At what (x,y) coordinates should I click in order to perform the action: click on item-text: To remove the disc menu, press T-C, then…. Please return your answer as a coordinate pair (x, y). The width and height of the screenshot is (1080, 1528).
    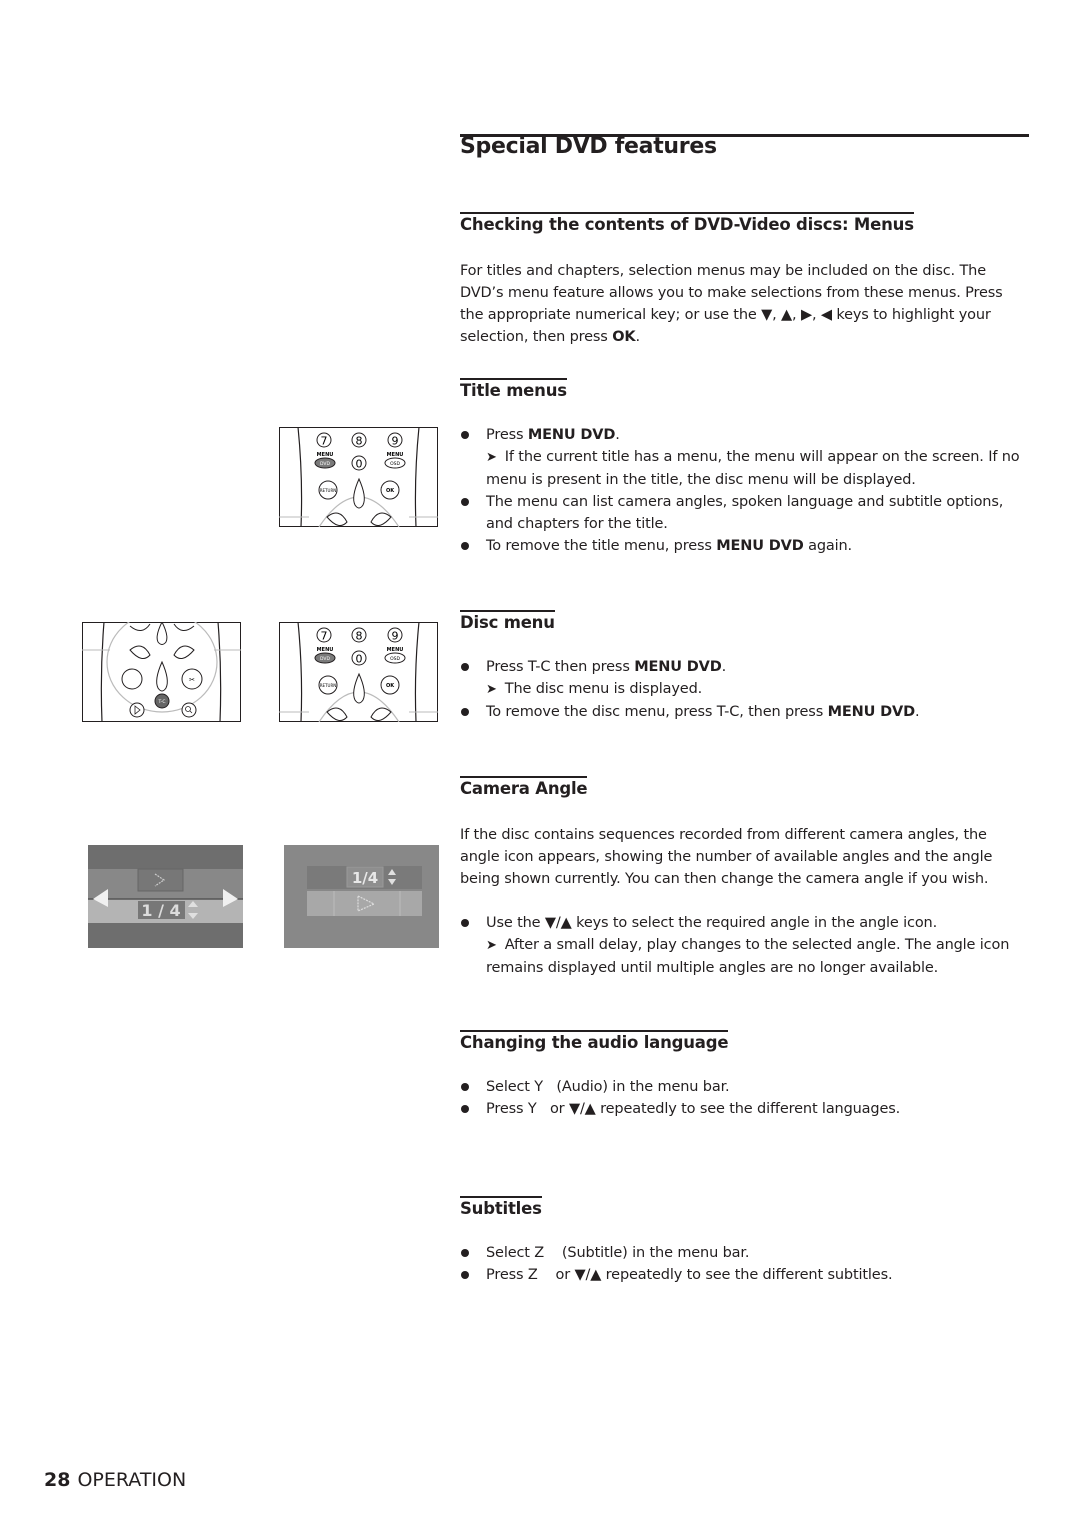
    Looking at the image, I should click on (657, 712).